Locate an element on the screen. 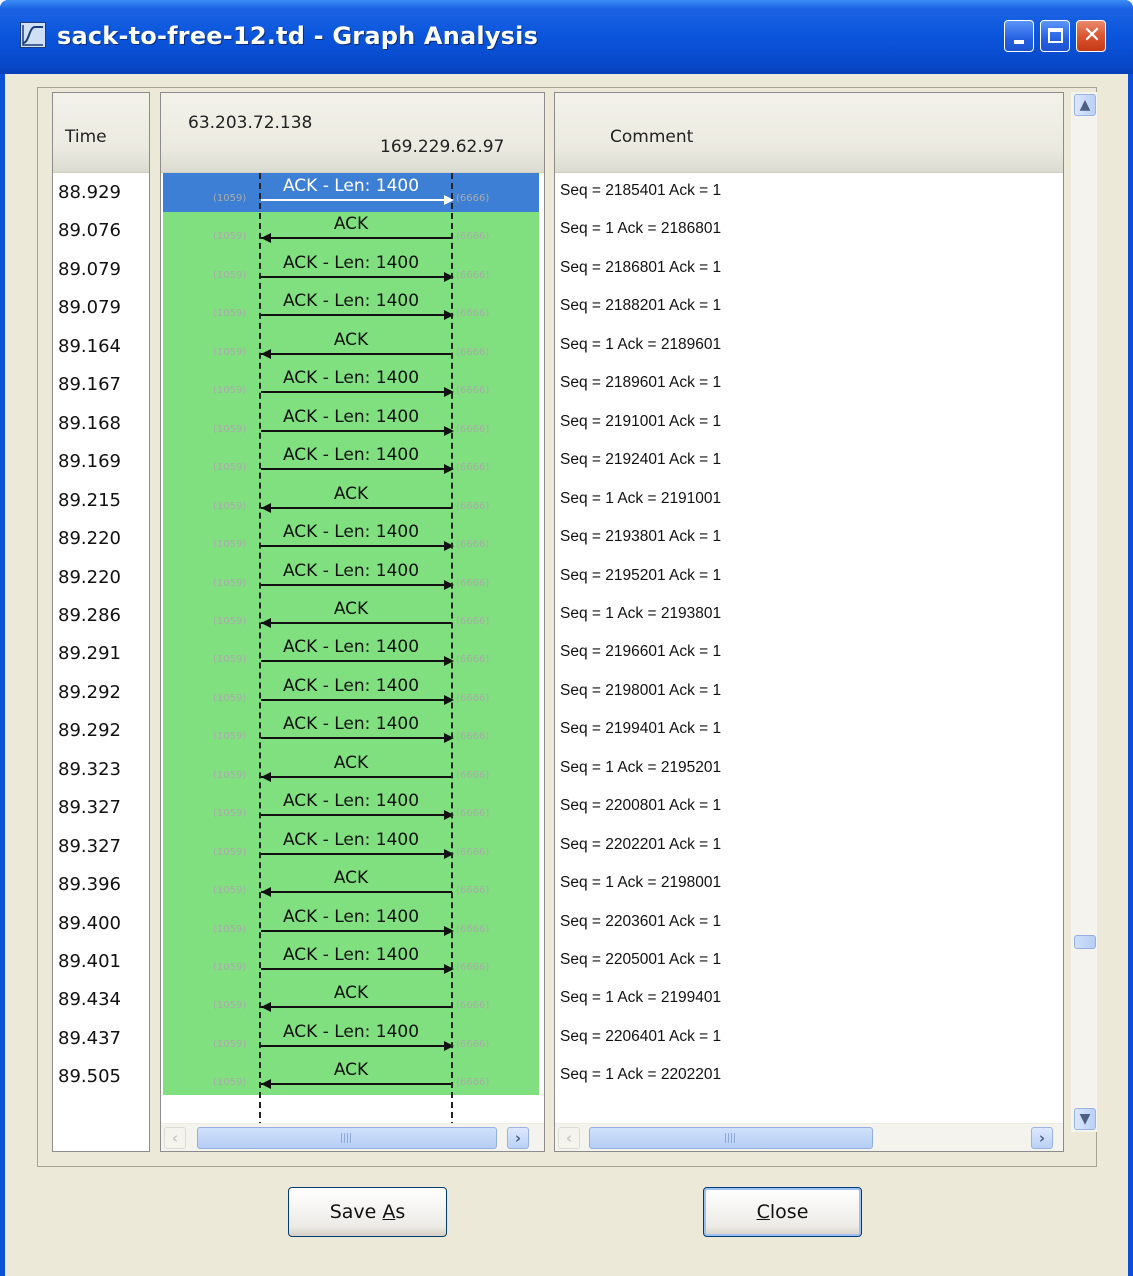  time-row: 89.396 is located at coordinates (101, 884).